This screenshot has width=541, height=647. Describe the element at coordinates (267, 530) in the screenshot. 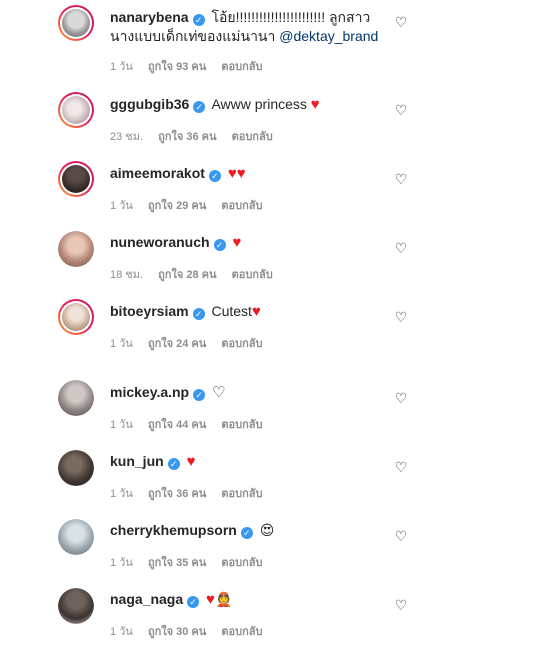

I see `heart-eyes-emoji-icon: 😍` at that location.